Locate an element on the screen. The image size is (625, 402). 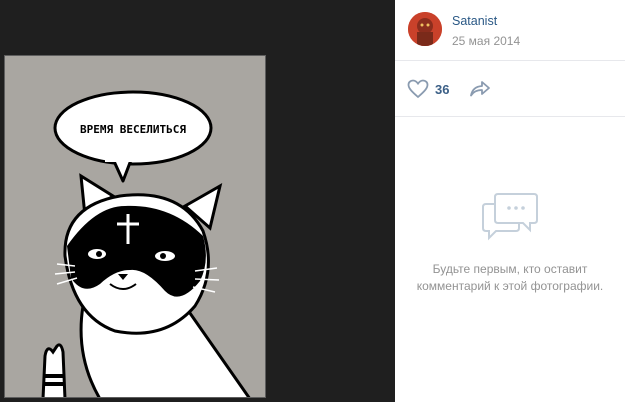
heart-icon is located at coordinates (418, 89).